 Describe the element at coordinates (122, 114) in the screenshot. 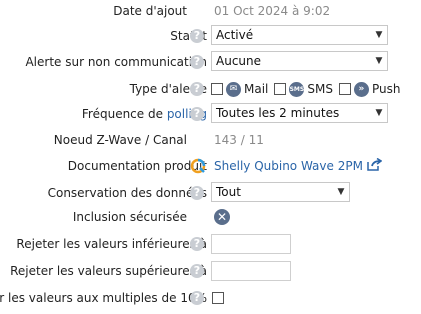

I see `frequence-label-prefix: Fréquence de` at that location.